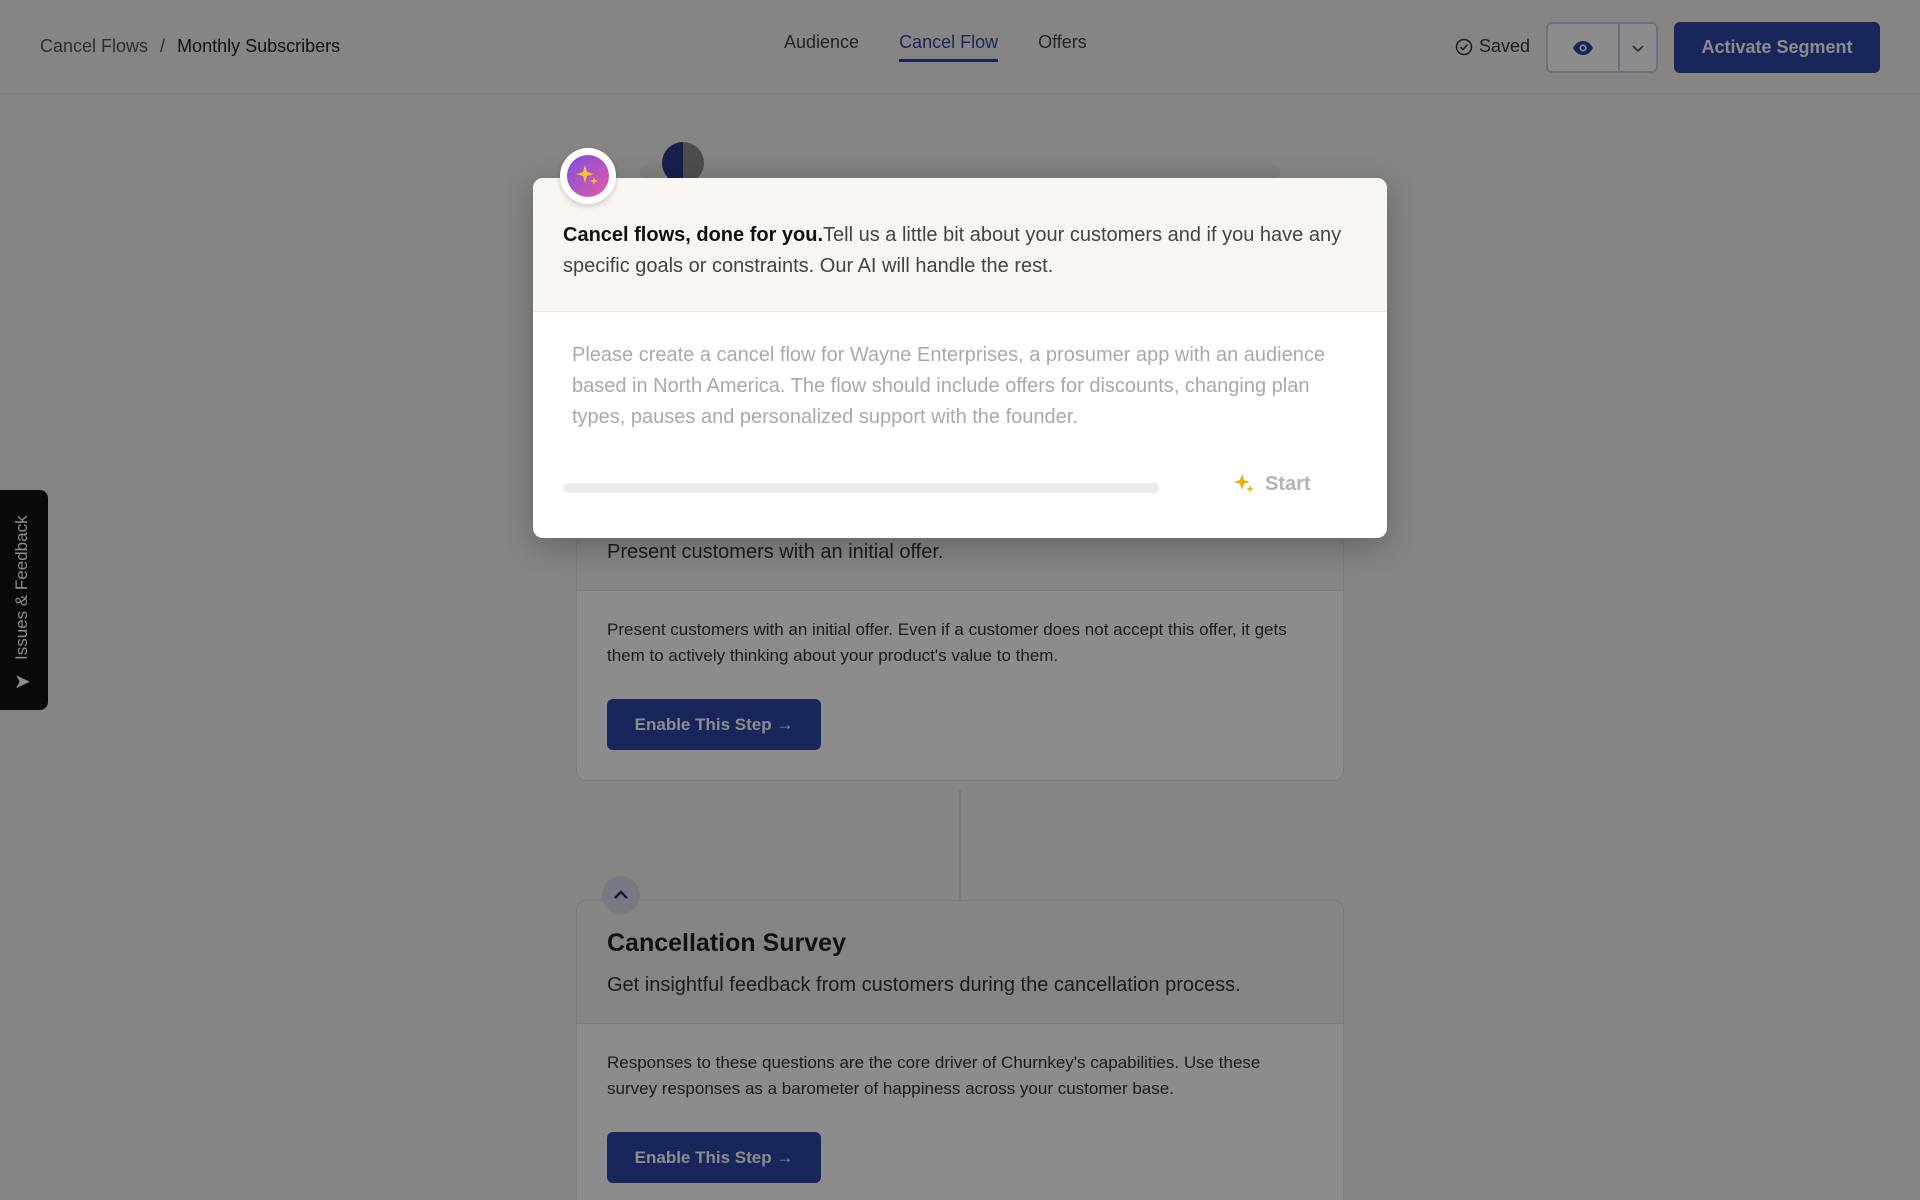 The image size is (1920, 1200). I want to click on start-button: Start, so click(1272, 484).